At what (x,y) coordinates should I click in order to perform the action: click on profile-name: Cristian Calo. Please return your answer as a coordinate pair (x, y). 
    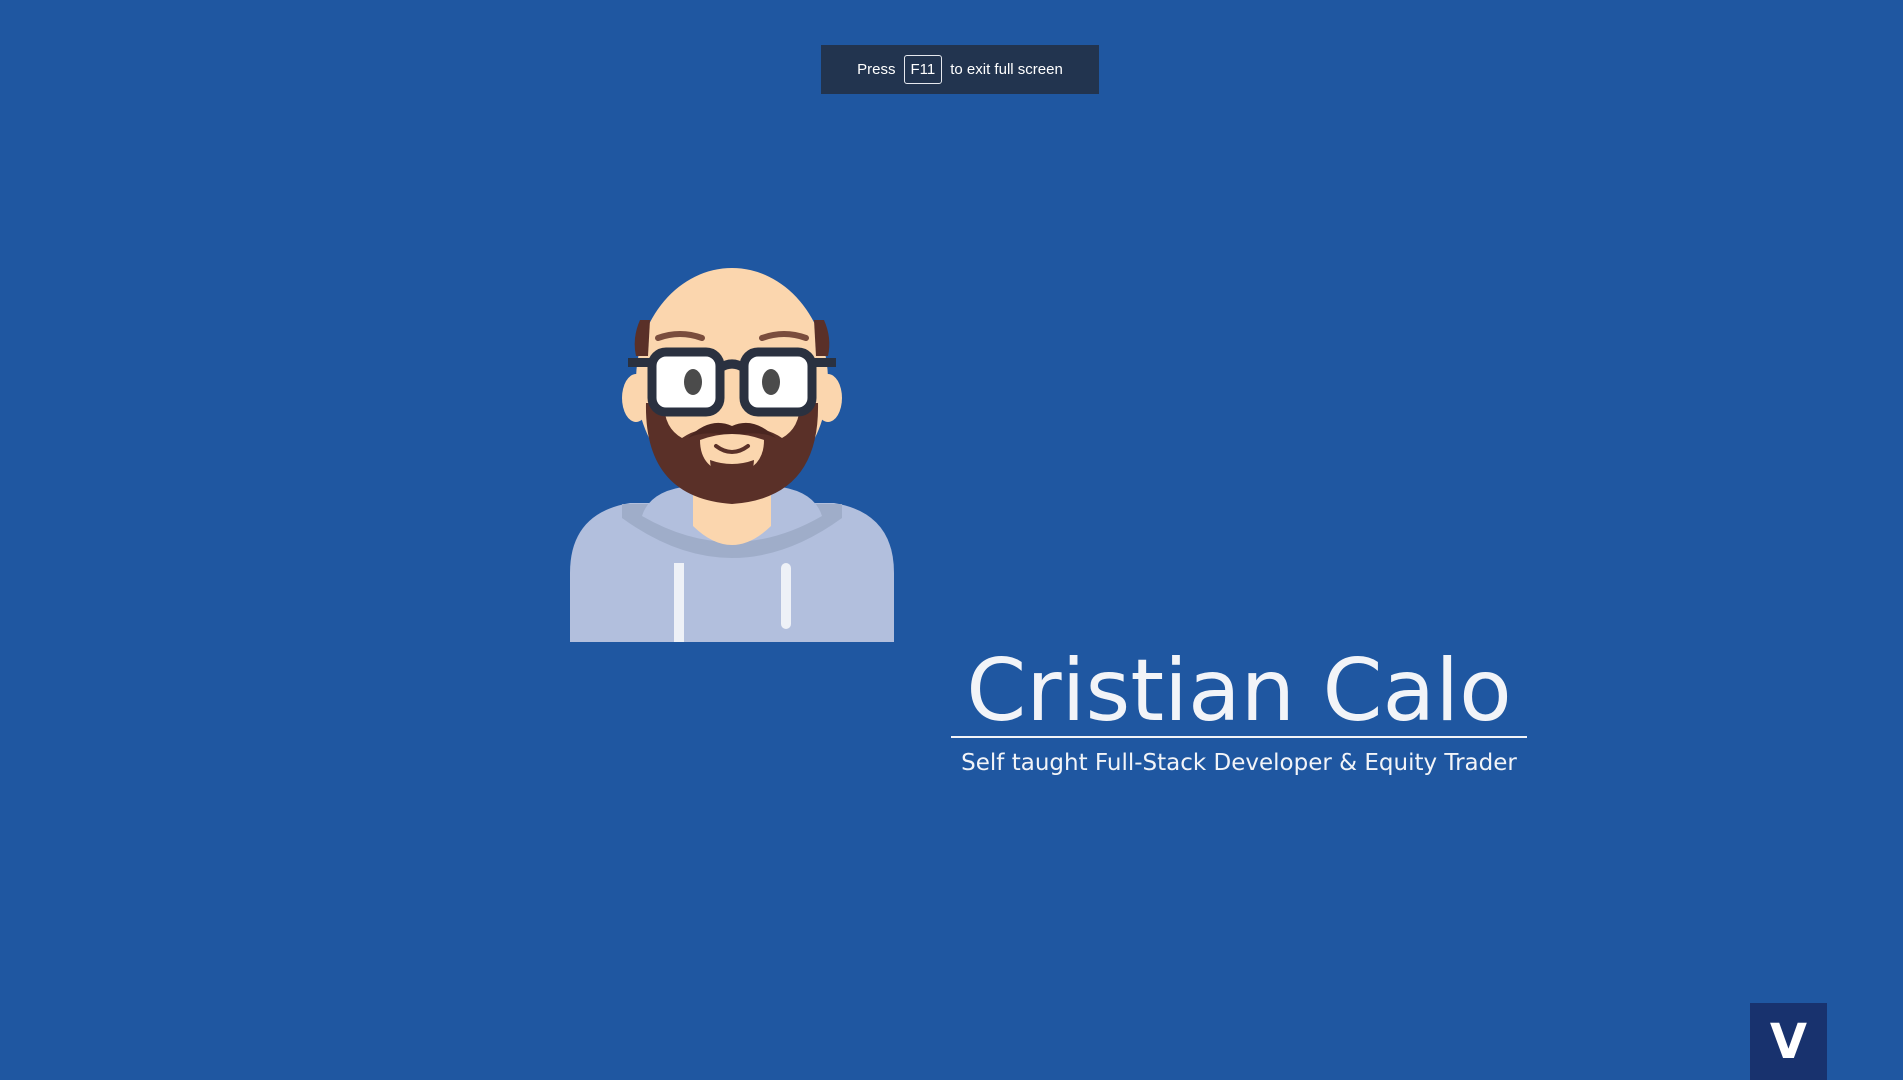
    Looking at the image, I should click on (1239, 693).